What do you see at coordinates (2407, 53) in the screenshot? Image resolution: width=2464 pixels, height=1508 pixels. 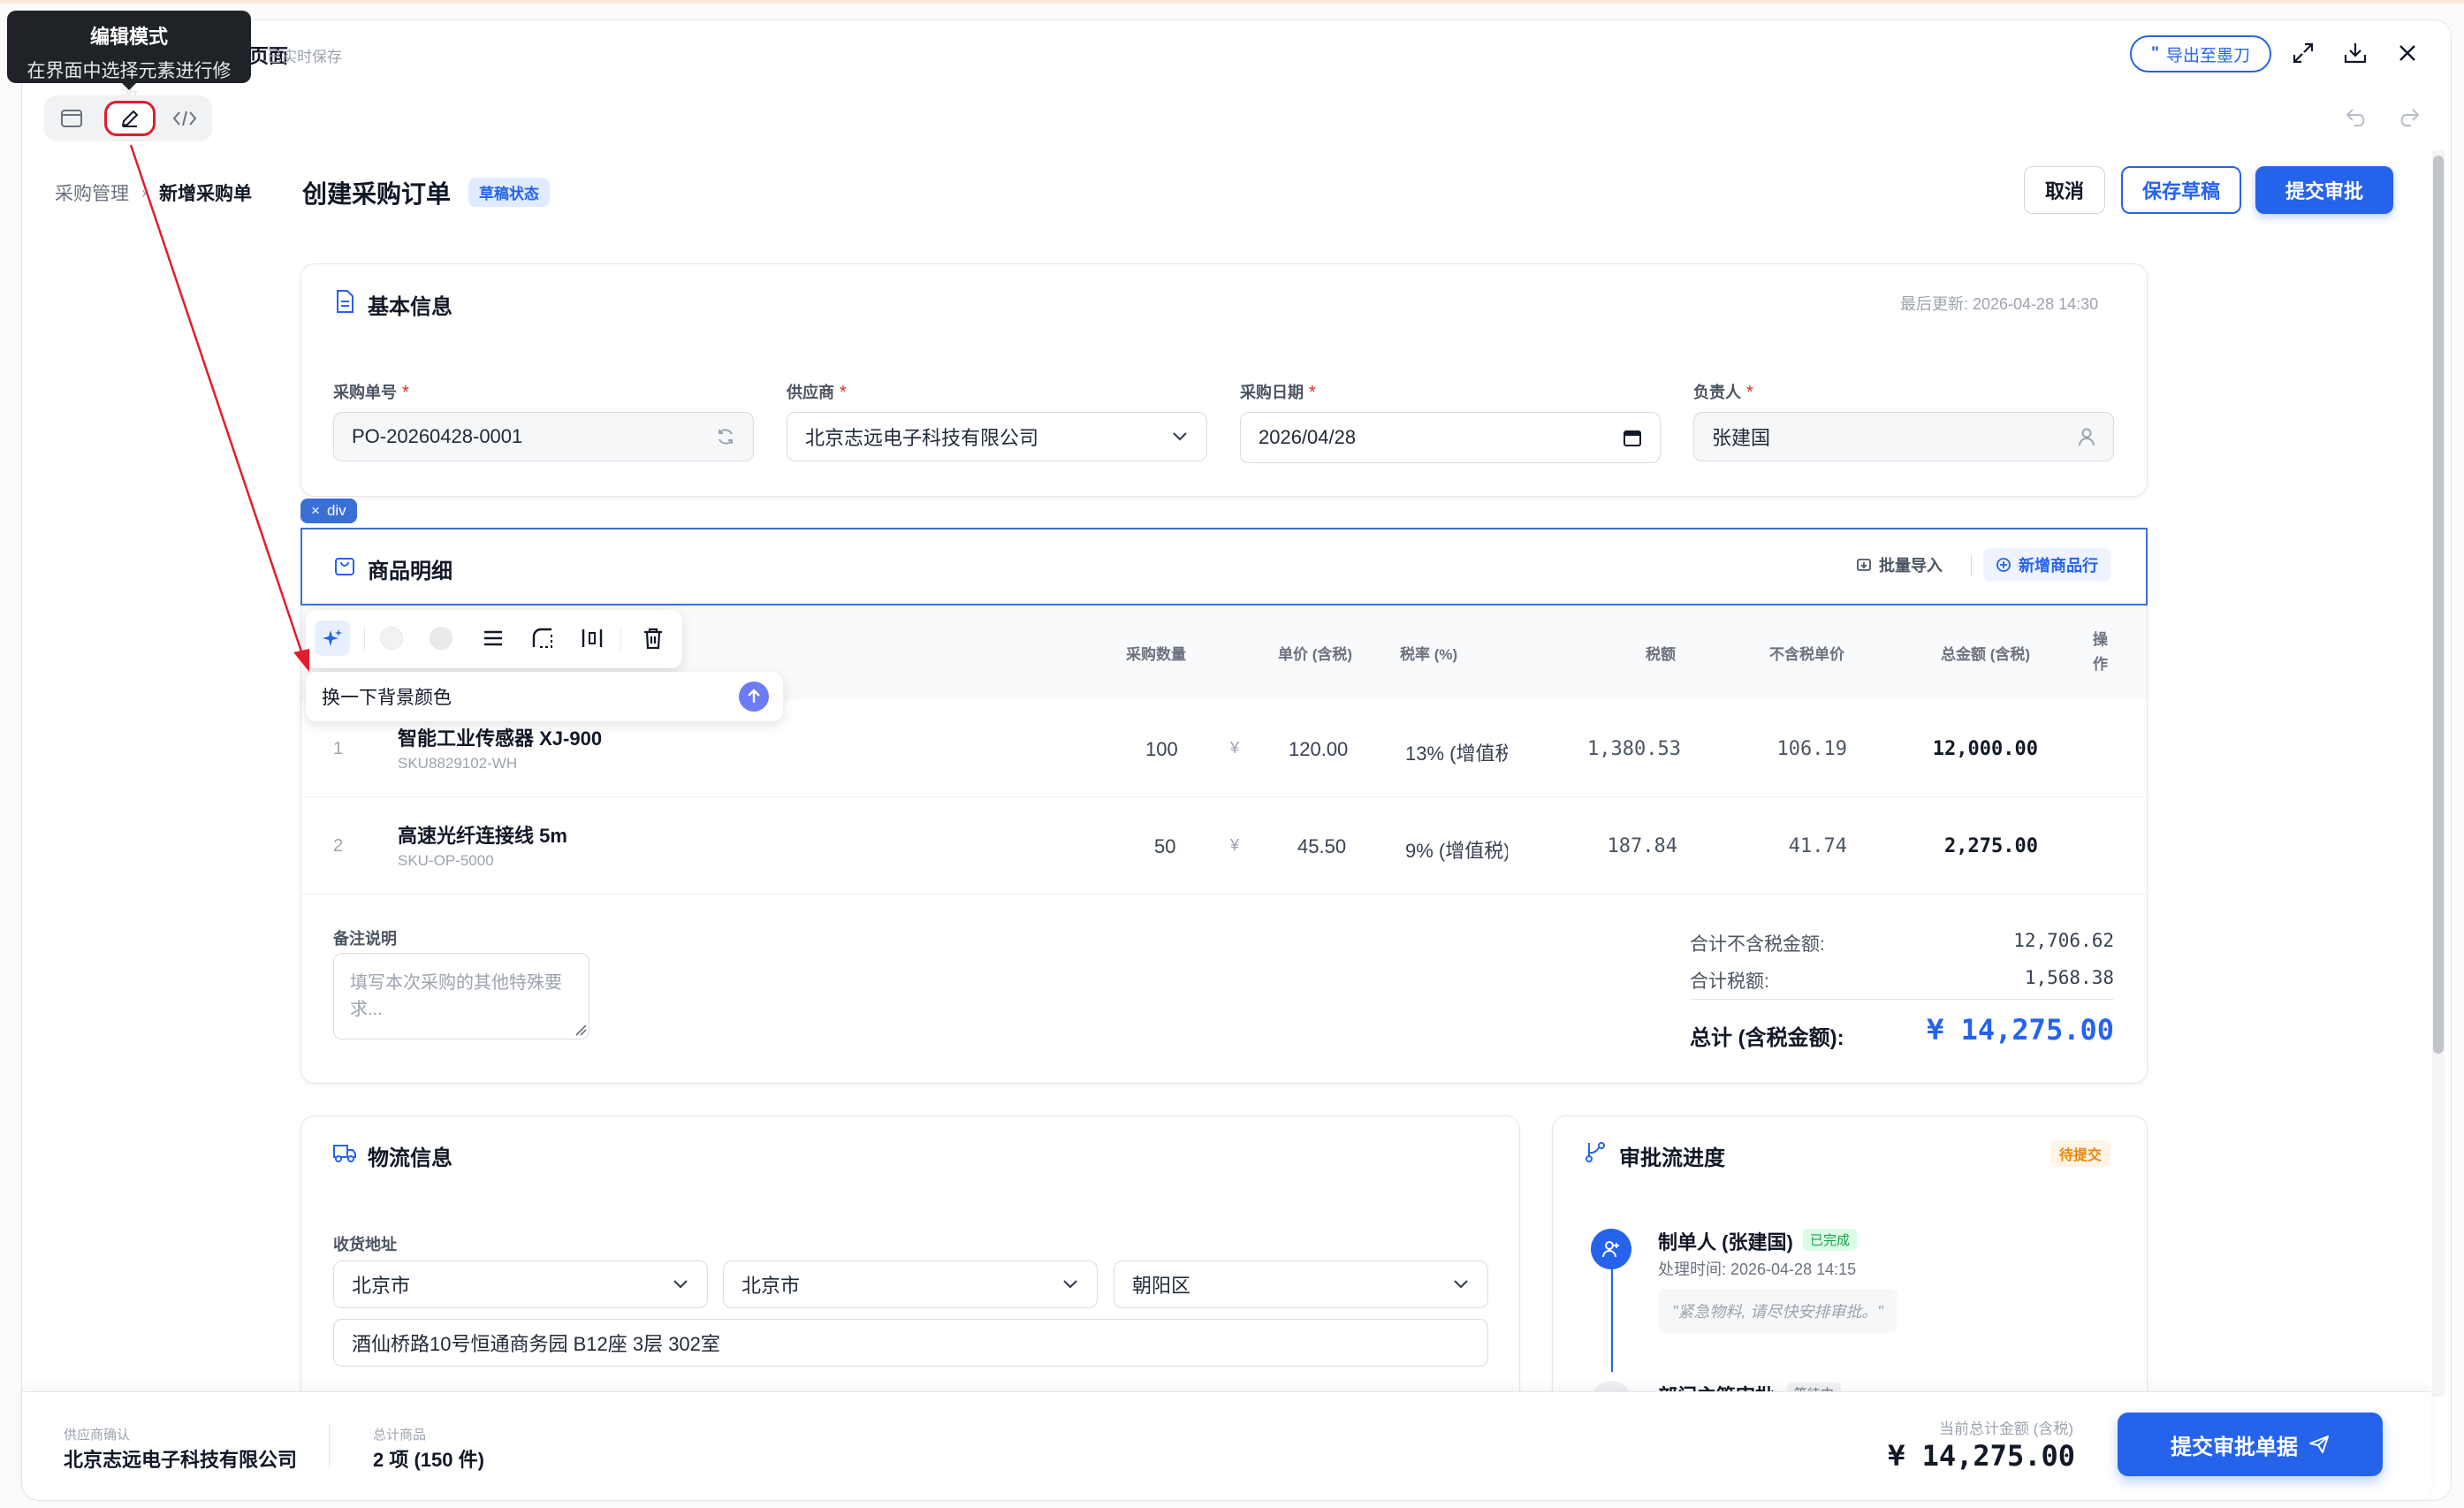 I see `close-icon` at bounding box center [2407, 53].